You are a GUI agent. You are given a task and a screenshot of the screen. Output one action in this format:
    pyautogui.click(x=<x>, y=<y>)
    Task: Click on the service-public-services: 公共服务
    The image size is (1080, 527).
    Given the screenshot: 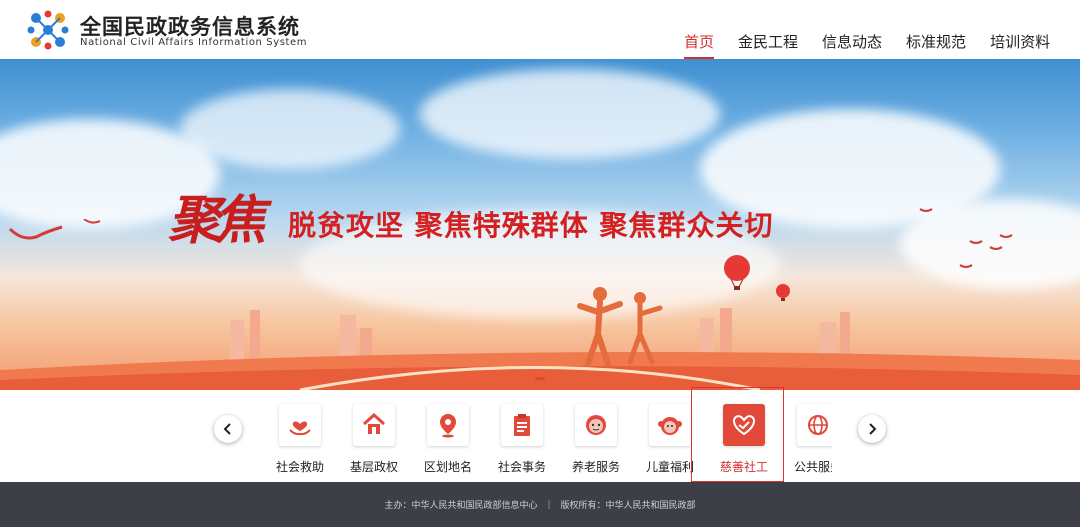 What is the action you would take?
    pyautogui.click(x=806, y=439)
    